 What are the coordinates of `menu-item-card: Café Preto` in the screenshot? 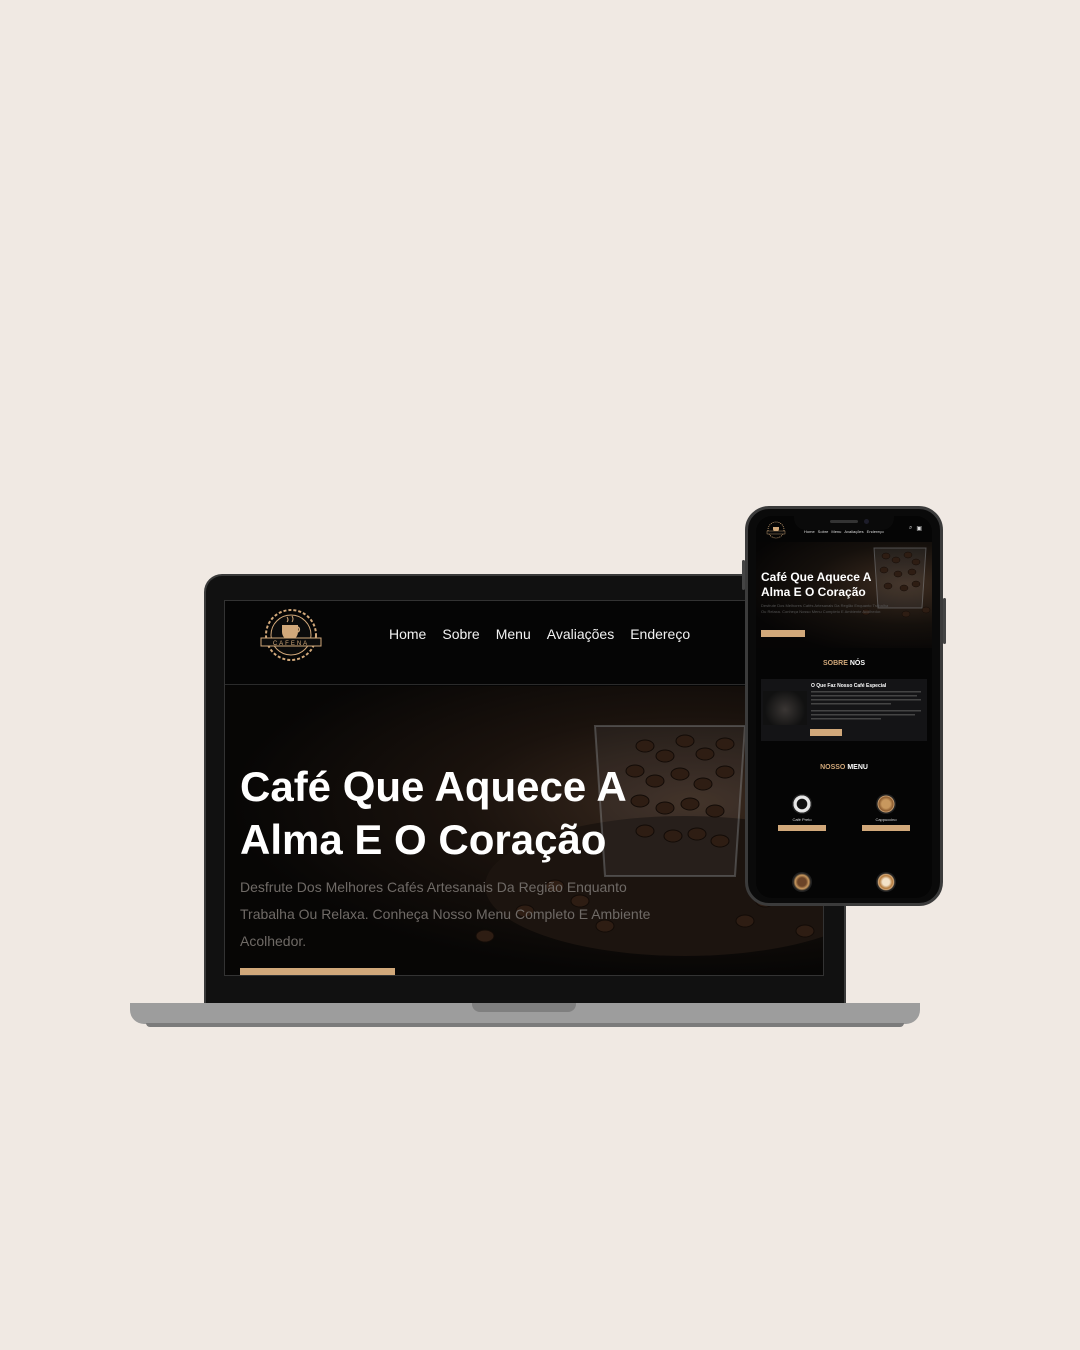 It's located at (802, 812).